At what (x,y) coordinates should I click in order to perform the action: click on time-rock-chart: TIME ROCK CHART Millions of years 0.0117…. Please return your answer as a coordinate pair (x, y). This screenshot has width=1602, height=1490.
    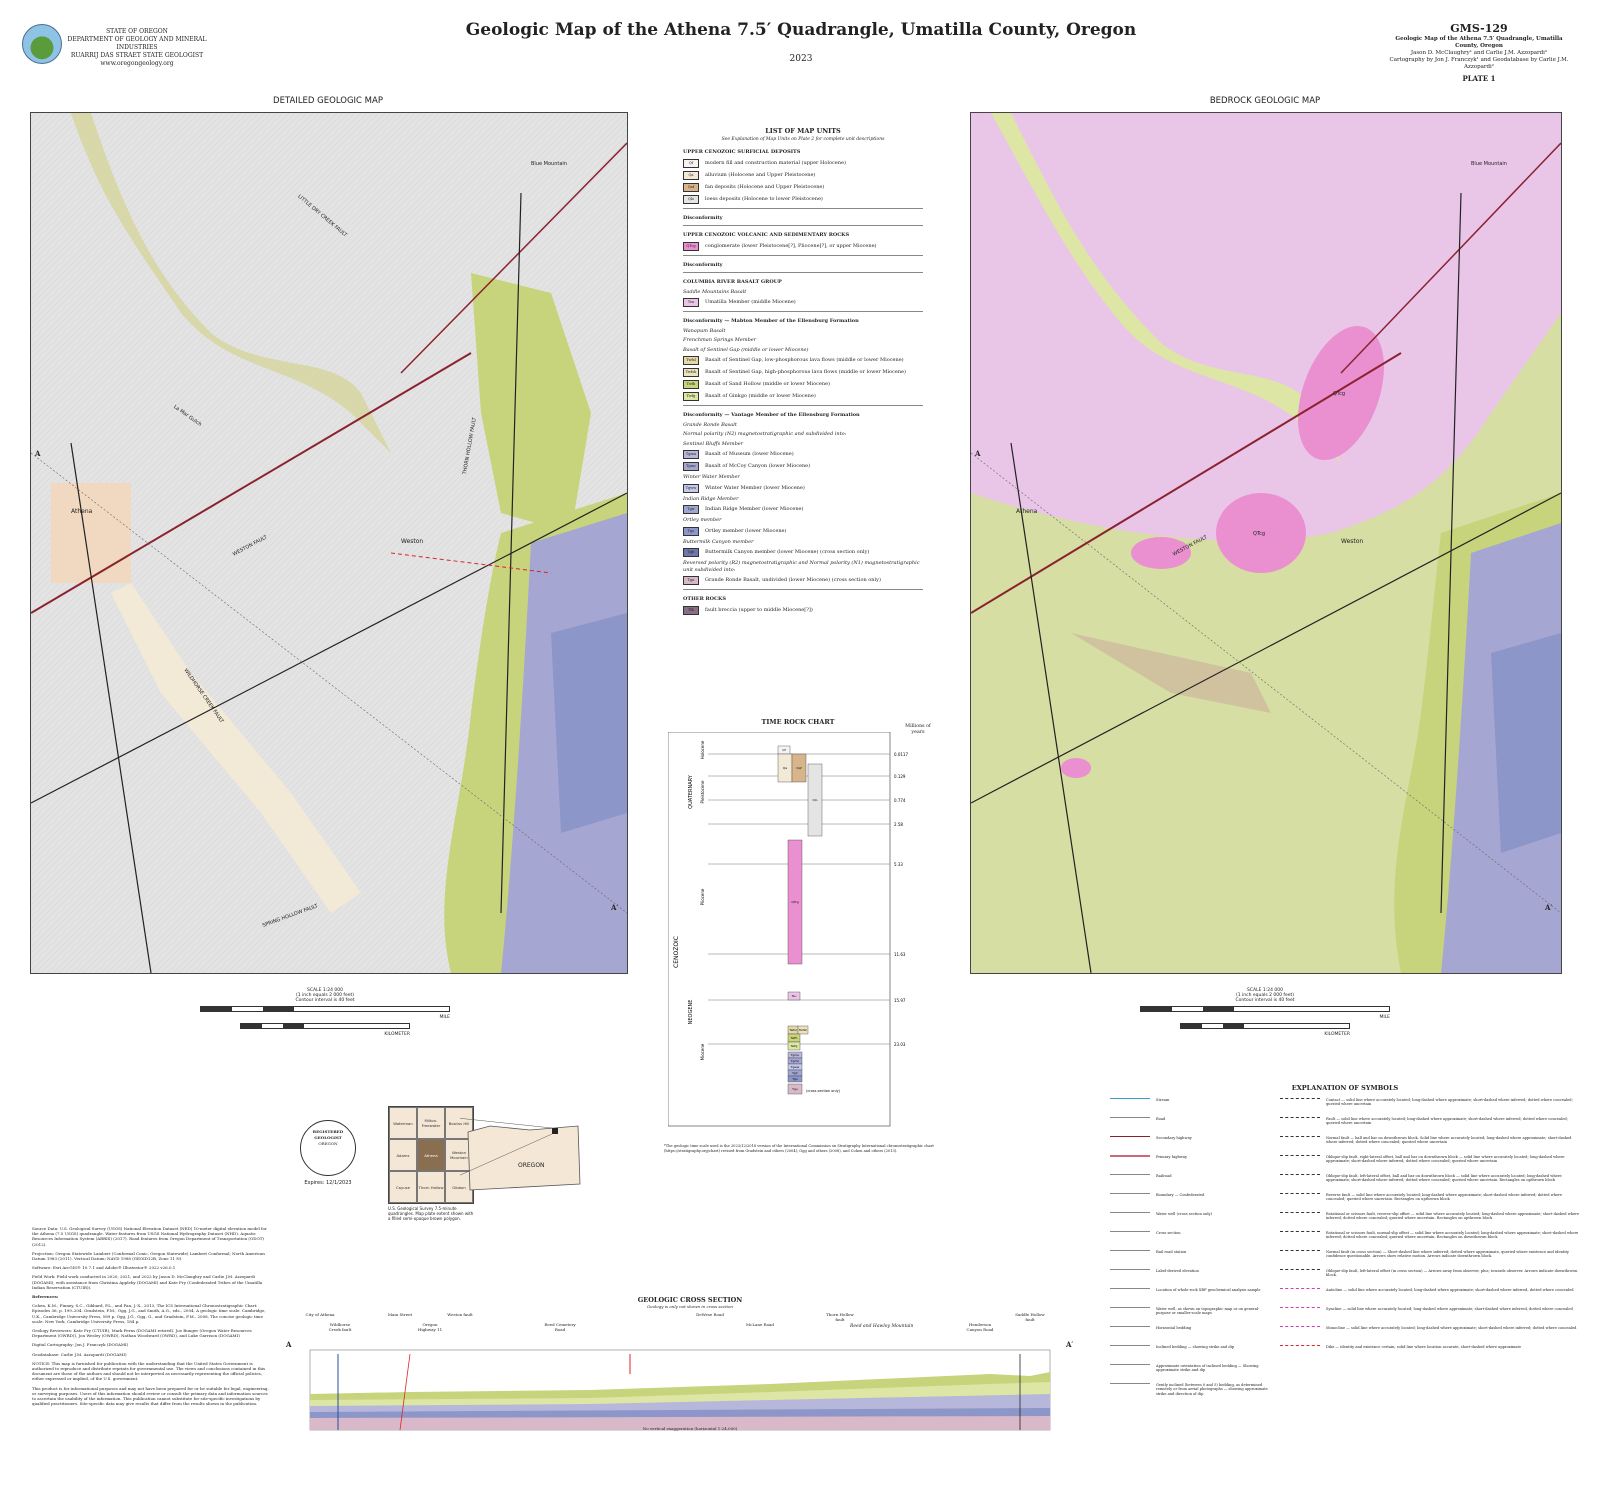
    Looking at the image, I should click on (799, 922).